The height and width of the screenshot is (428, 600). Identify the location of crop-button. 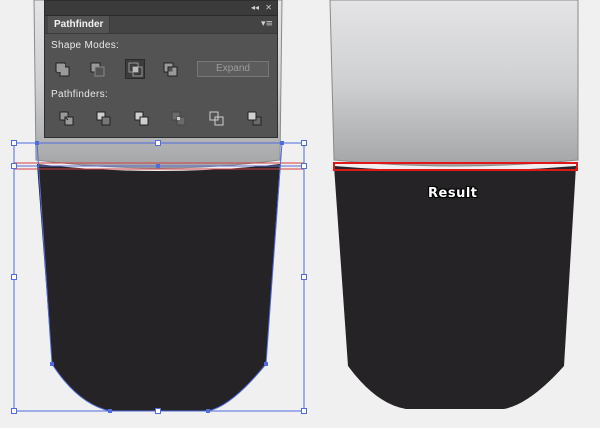
(179, 119).